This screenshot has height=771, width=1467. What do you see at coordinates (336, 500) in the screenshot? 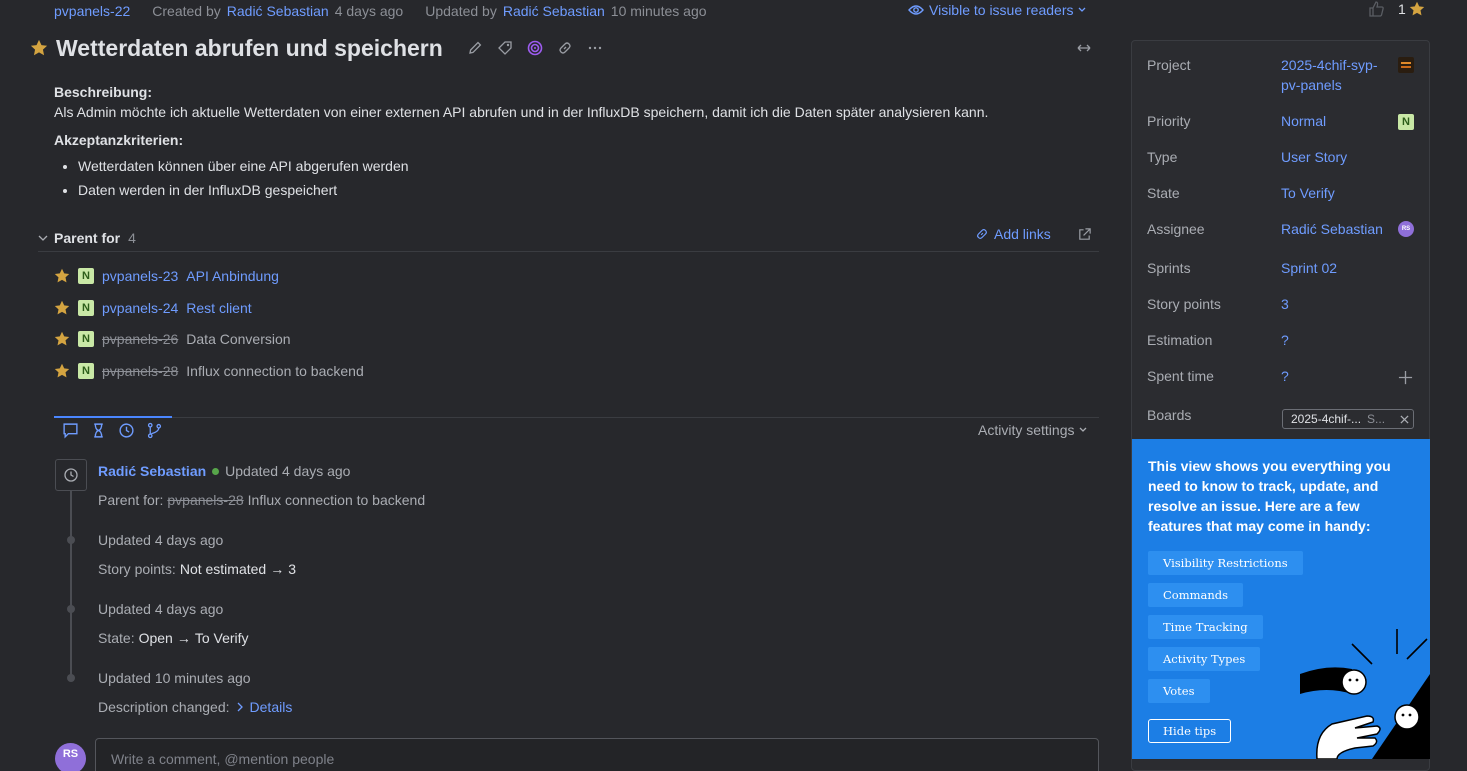
I see `change-to: Influx connection to backend` at bounding box center [336, 500].